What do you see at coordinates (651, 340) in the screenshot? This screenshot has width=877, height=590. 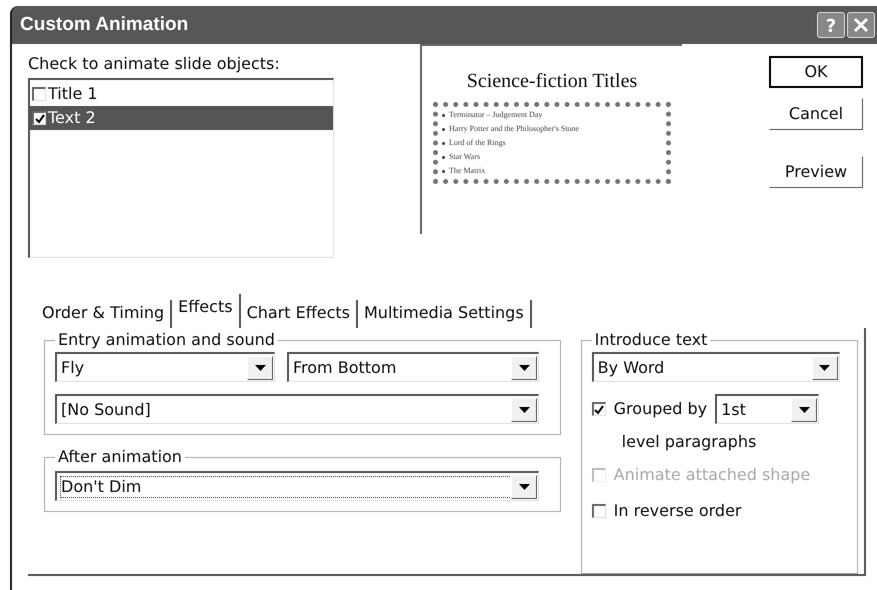 I see `group-label: Introduce text` at bounding box center [651, 340].